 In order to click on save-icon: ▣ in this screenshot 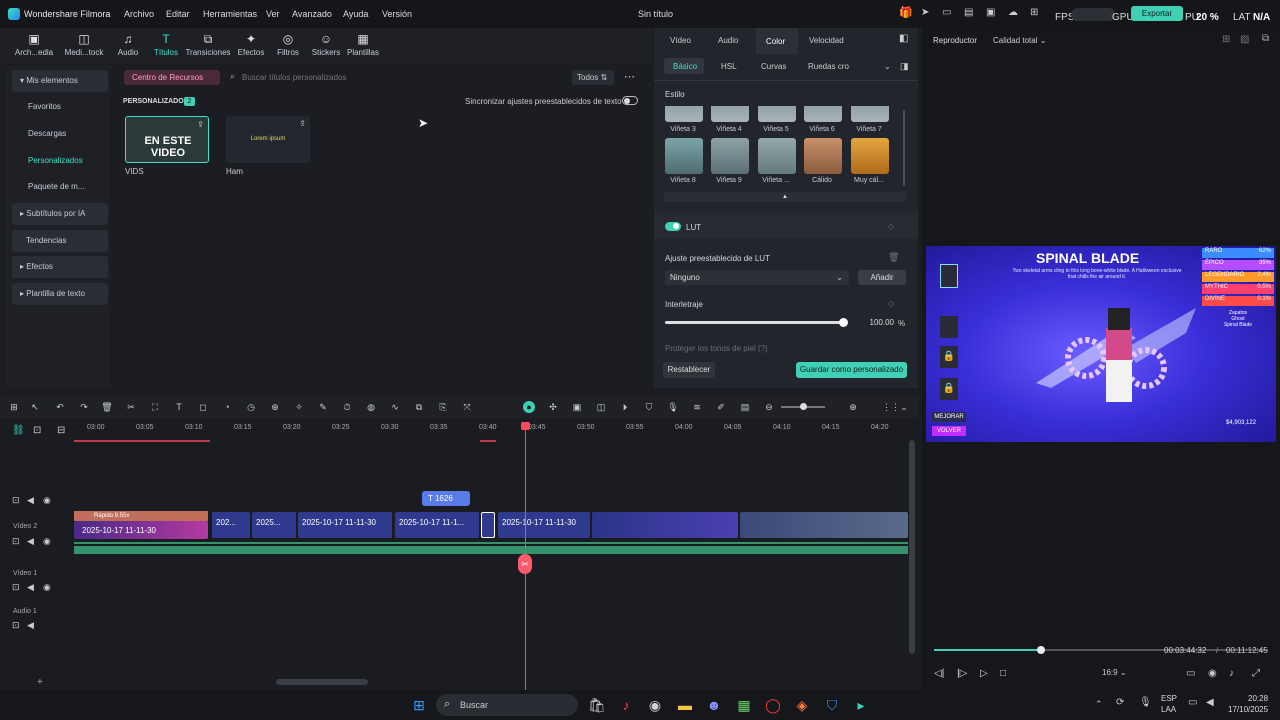, I will do `click(990, 12)`.